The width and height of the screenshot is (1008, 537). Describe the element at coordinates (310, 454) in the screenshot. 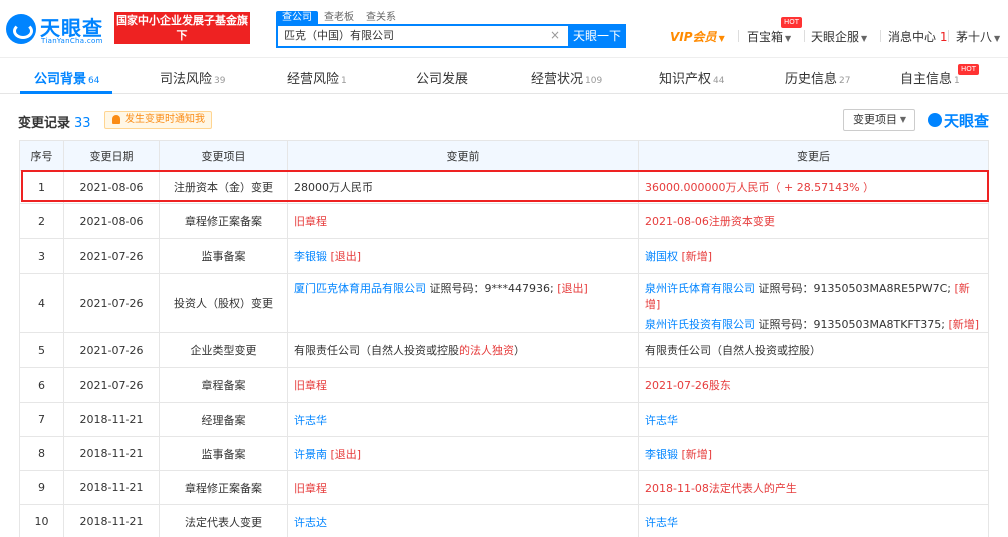

I see `person-link: 许景南` at that location.